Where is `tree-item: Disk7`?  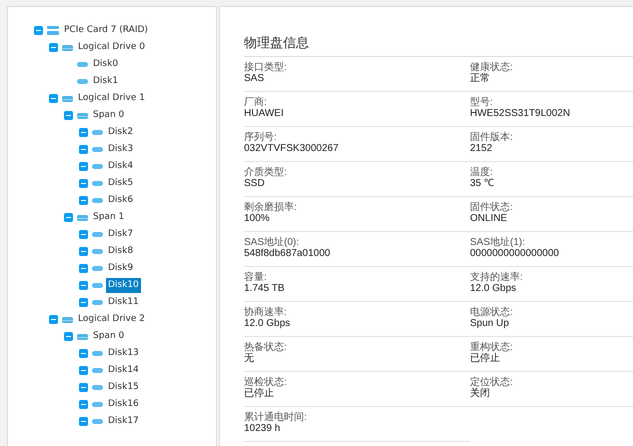
tree-item: Disk7 is located at coordinates (121, 234).